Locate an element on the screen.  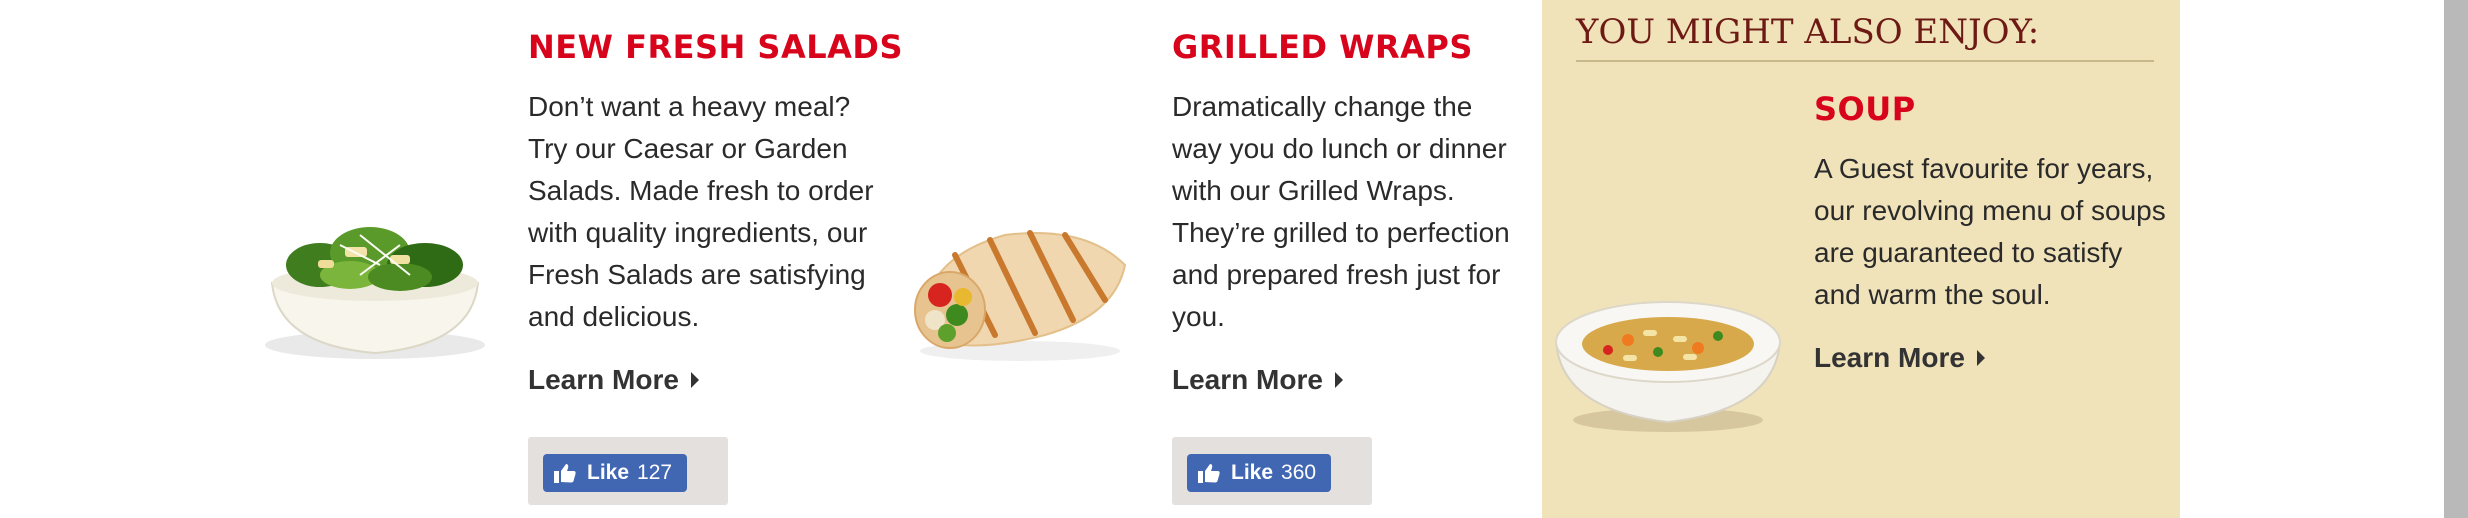
card-title: SOUP is located at coordinates (1865, 109).